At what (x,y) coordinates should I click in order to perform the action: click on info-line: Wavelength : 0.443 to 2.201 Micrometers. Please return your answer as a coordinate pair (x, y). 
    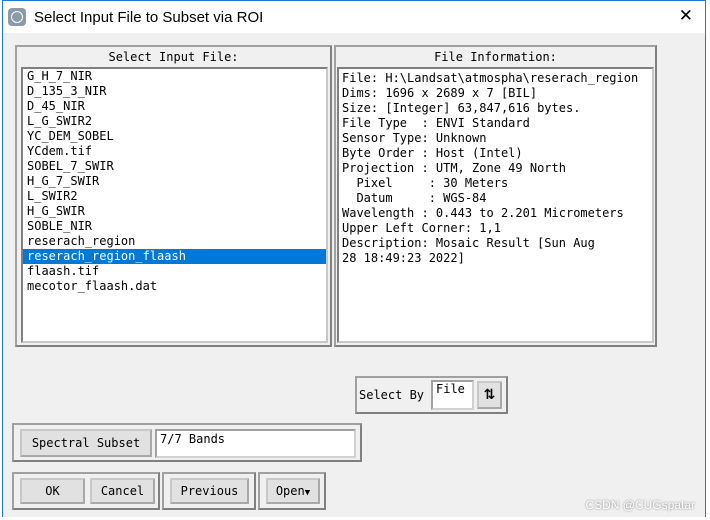
    Looking at the image, I should click on (483, 213).